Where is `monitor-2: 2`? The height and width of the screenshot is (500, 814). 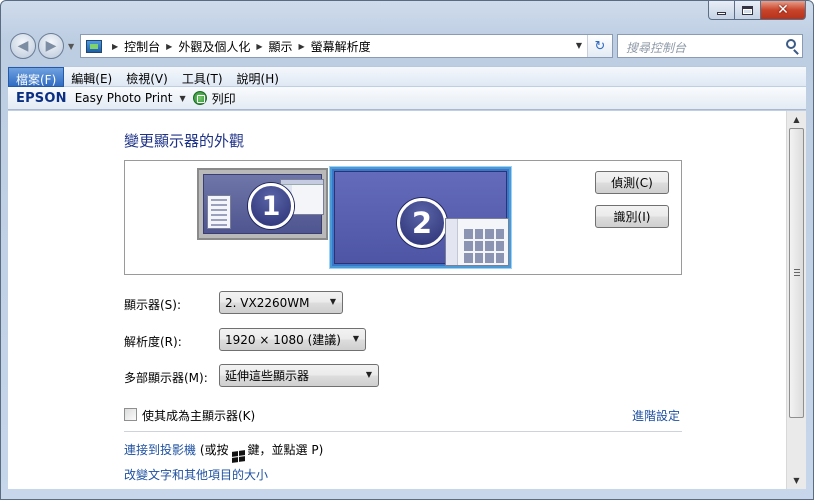 monitor-2: 2 is located at coordinates (420, 217).